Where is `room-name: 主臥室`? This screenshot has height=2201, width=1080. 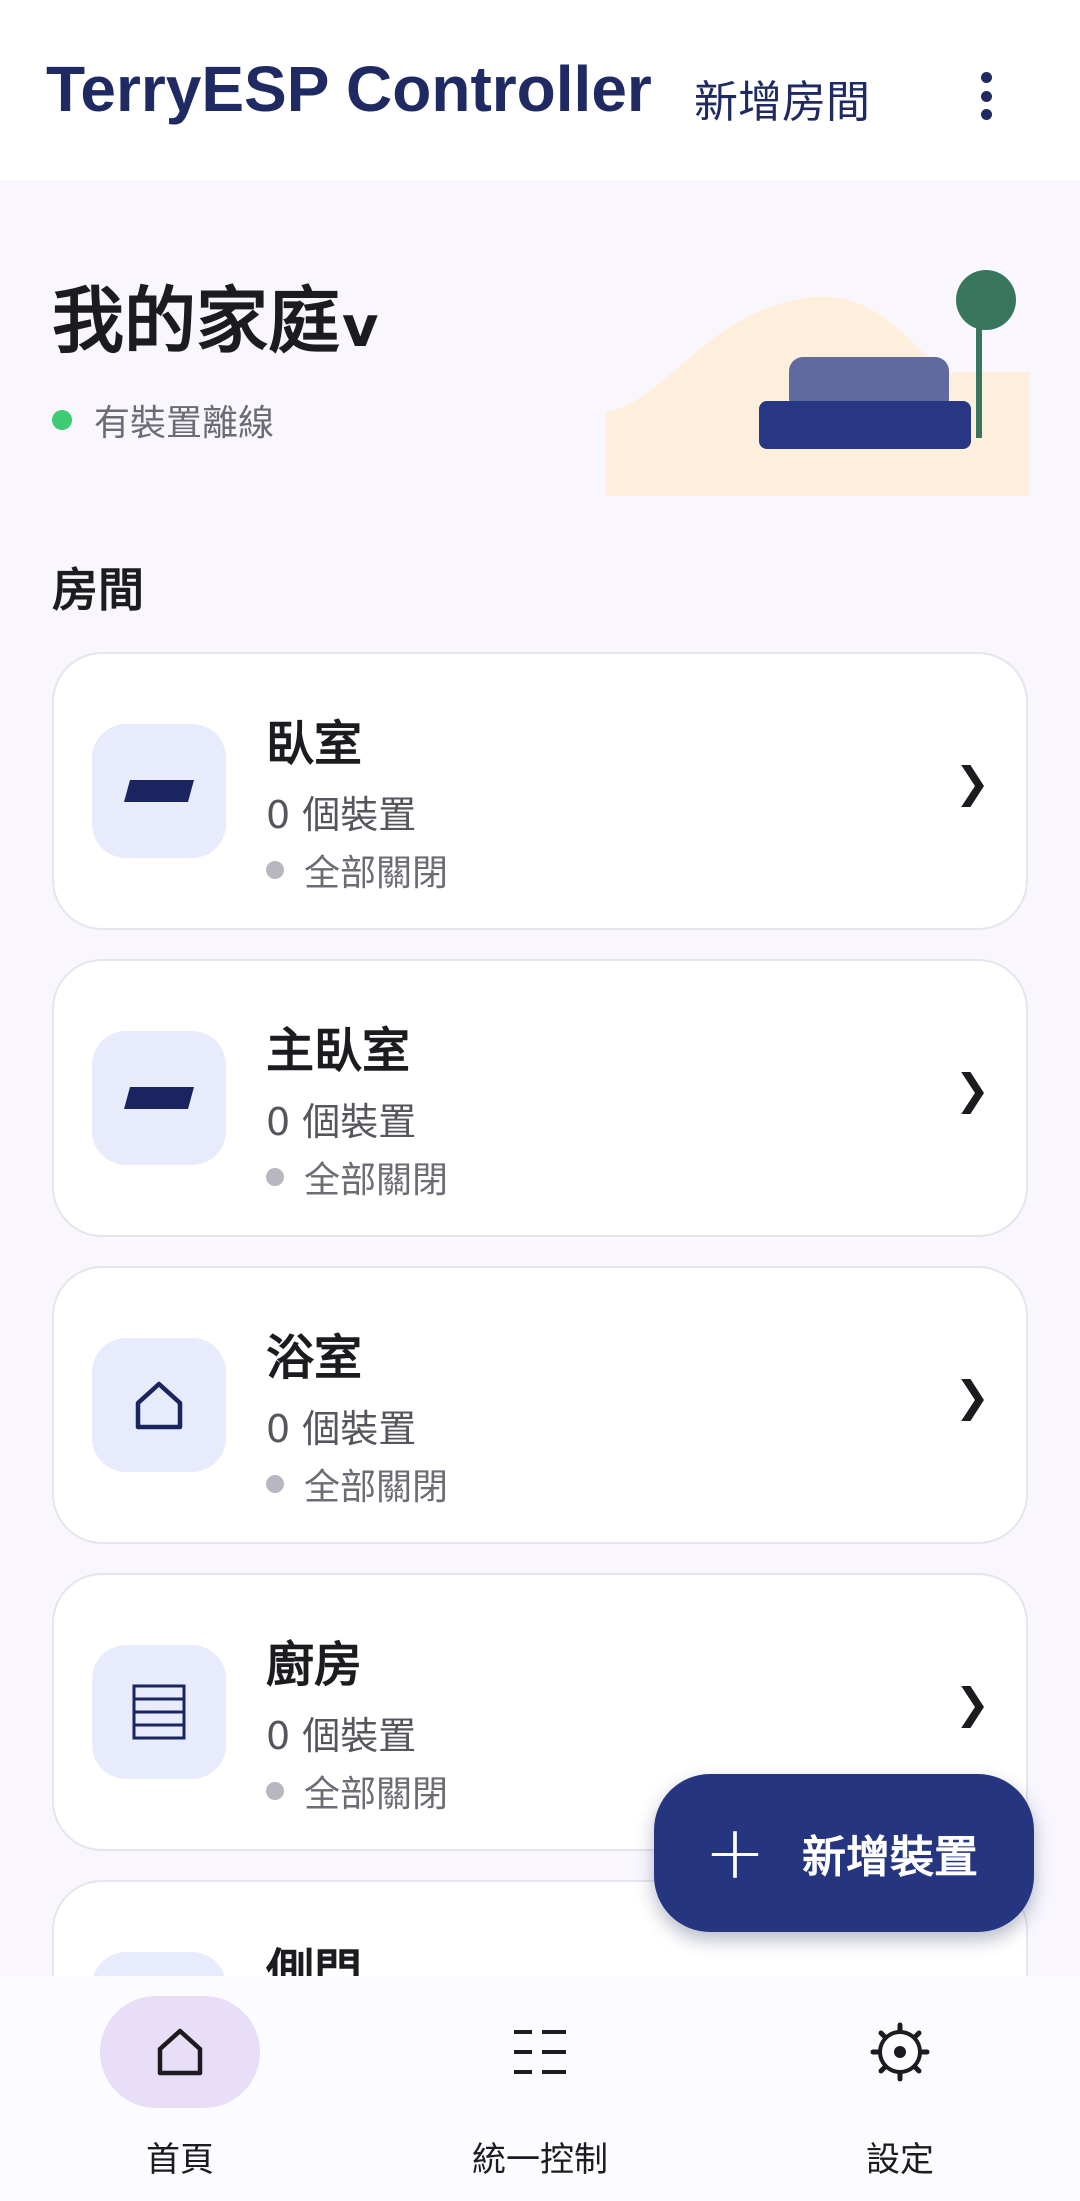 room-name: 主臥室 is located at coordinates (338, 1051).